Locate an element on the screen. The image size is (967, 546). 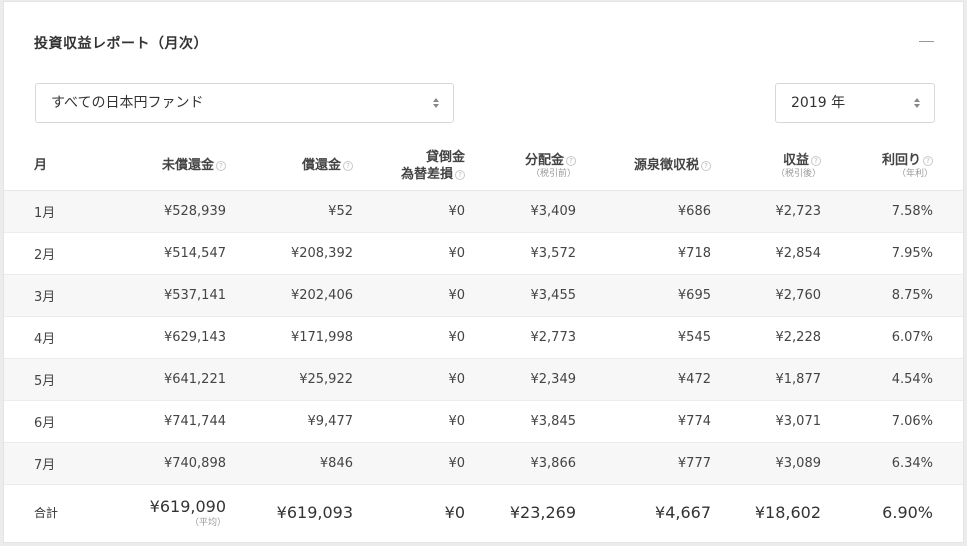
cell-distribution: ¥2,349 is located at coordinates (520, 379).